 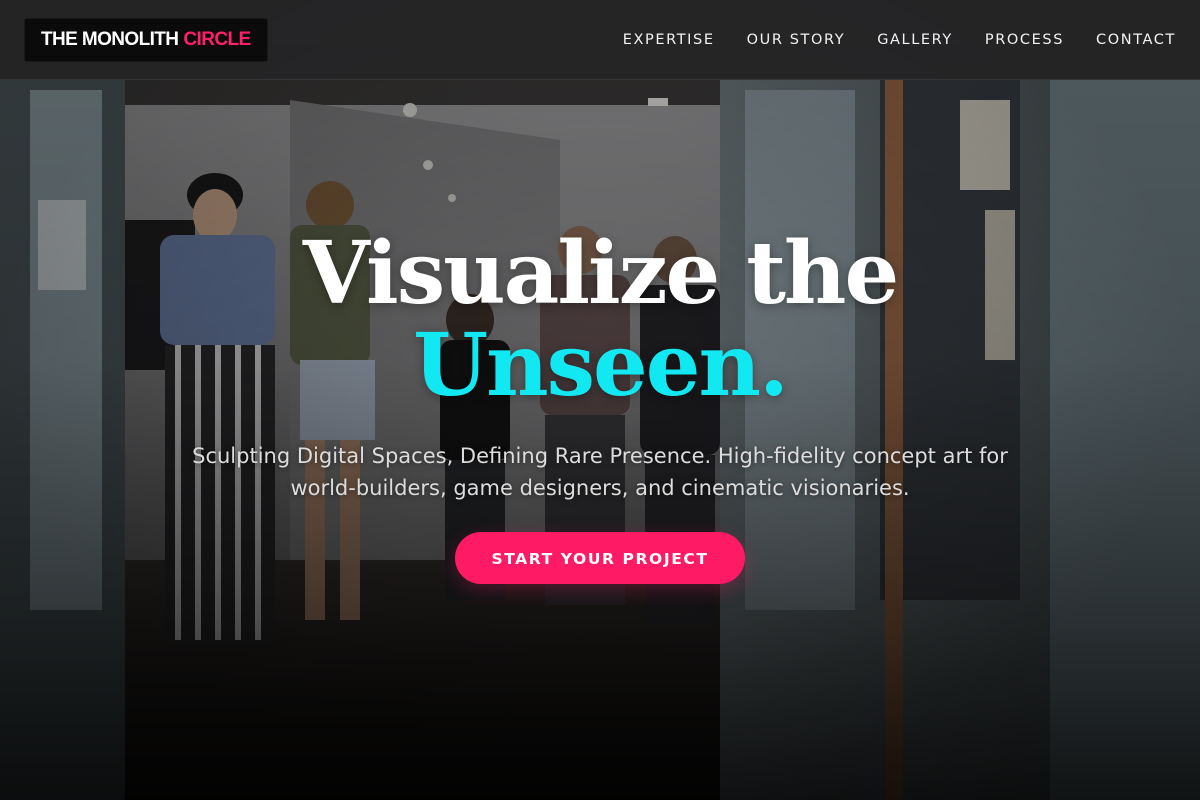 What do you see at coordinates (1024, 40) in the screenshot?
I see `nav-link-process: PROCESS` at bounding box center [1024, 40].